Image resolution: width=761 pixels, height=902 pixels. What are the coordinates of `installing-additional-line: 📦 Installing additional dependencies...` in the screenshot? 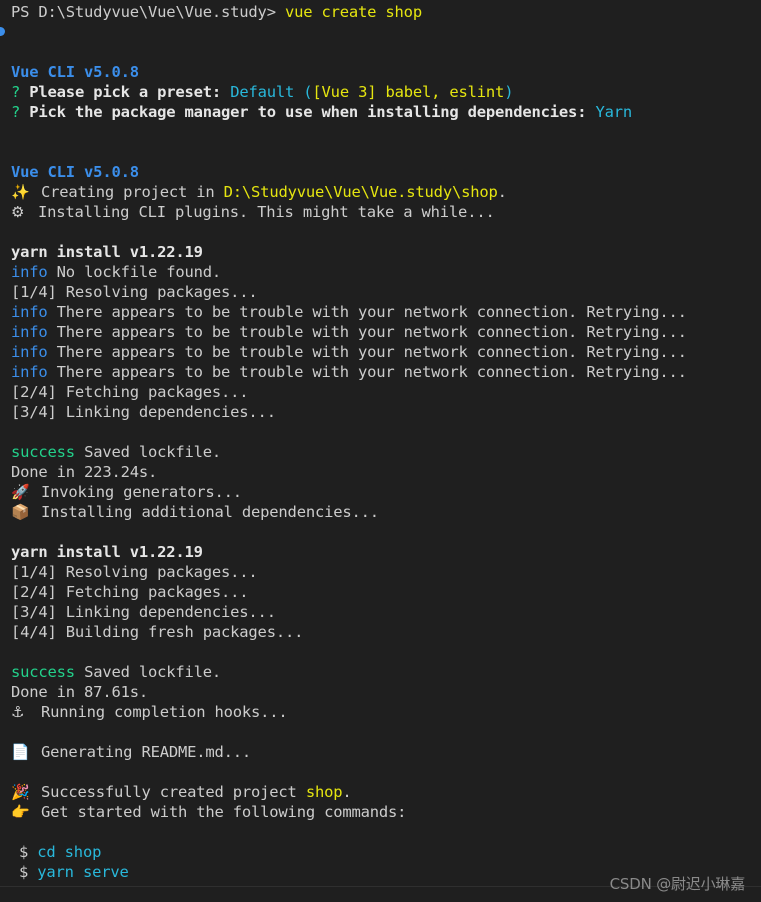 It's located at (380, 512).